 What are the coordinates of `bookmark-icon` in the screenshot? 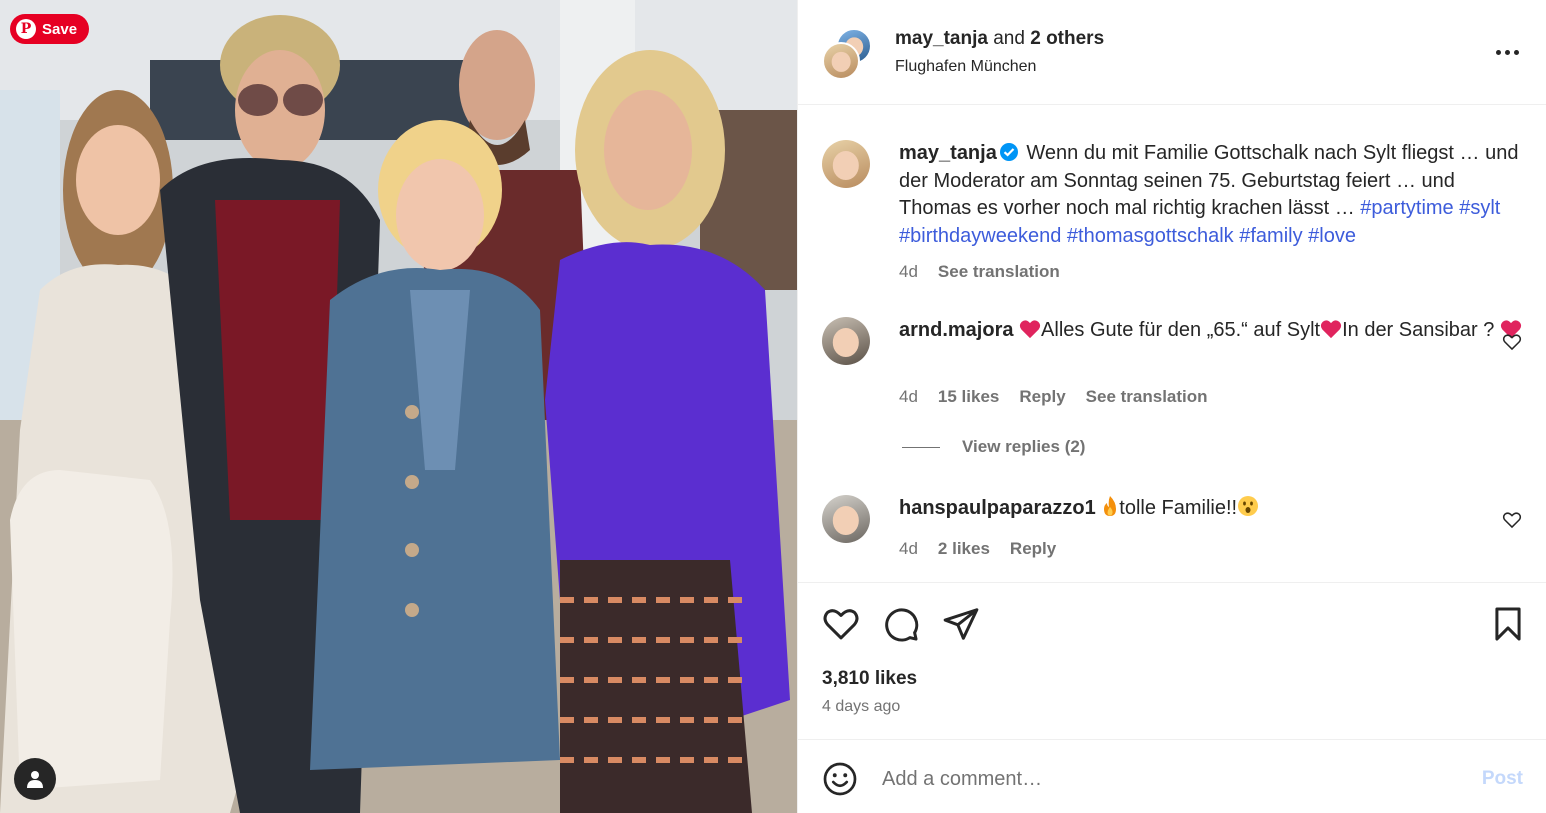 It's located at (1508, 624).